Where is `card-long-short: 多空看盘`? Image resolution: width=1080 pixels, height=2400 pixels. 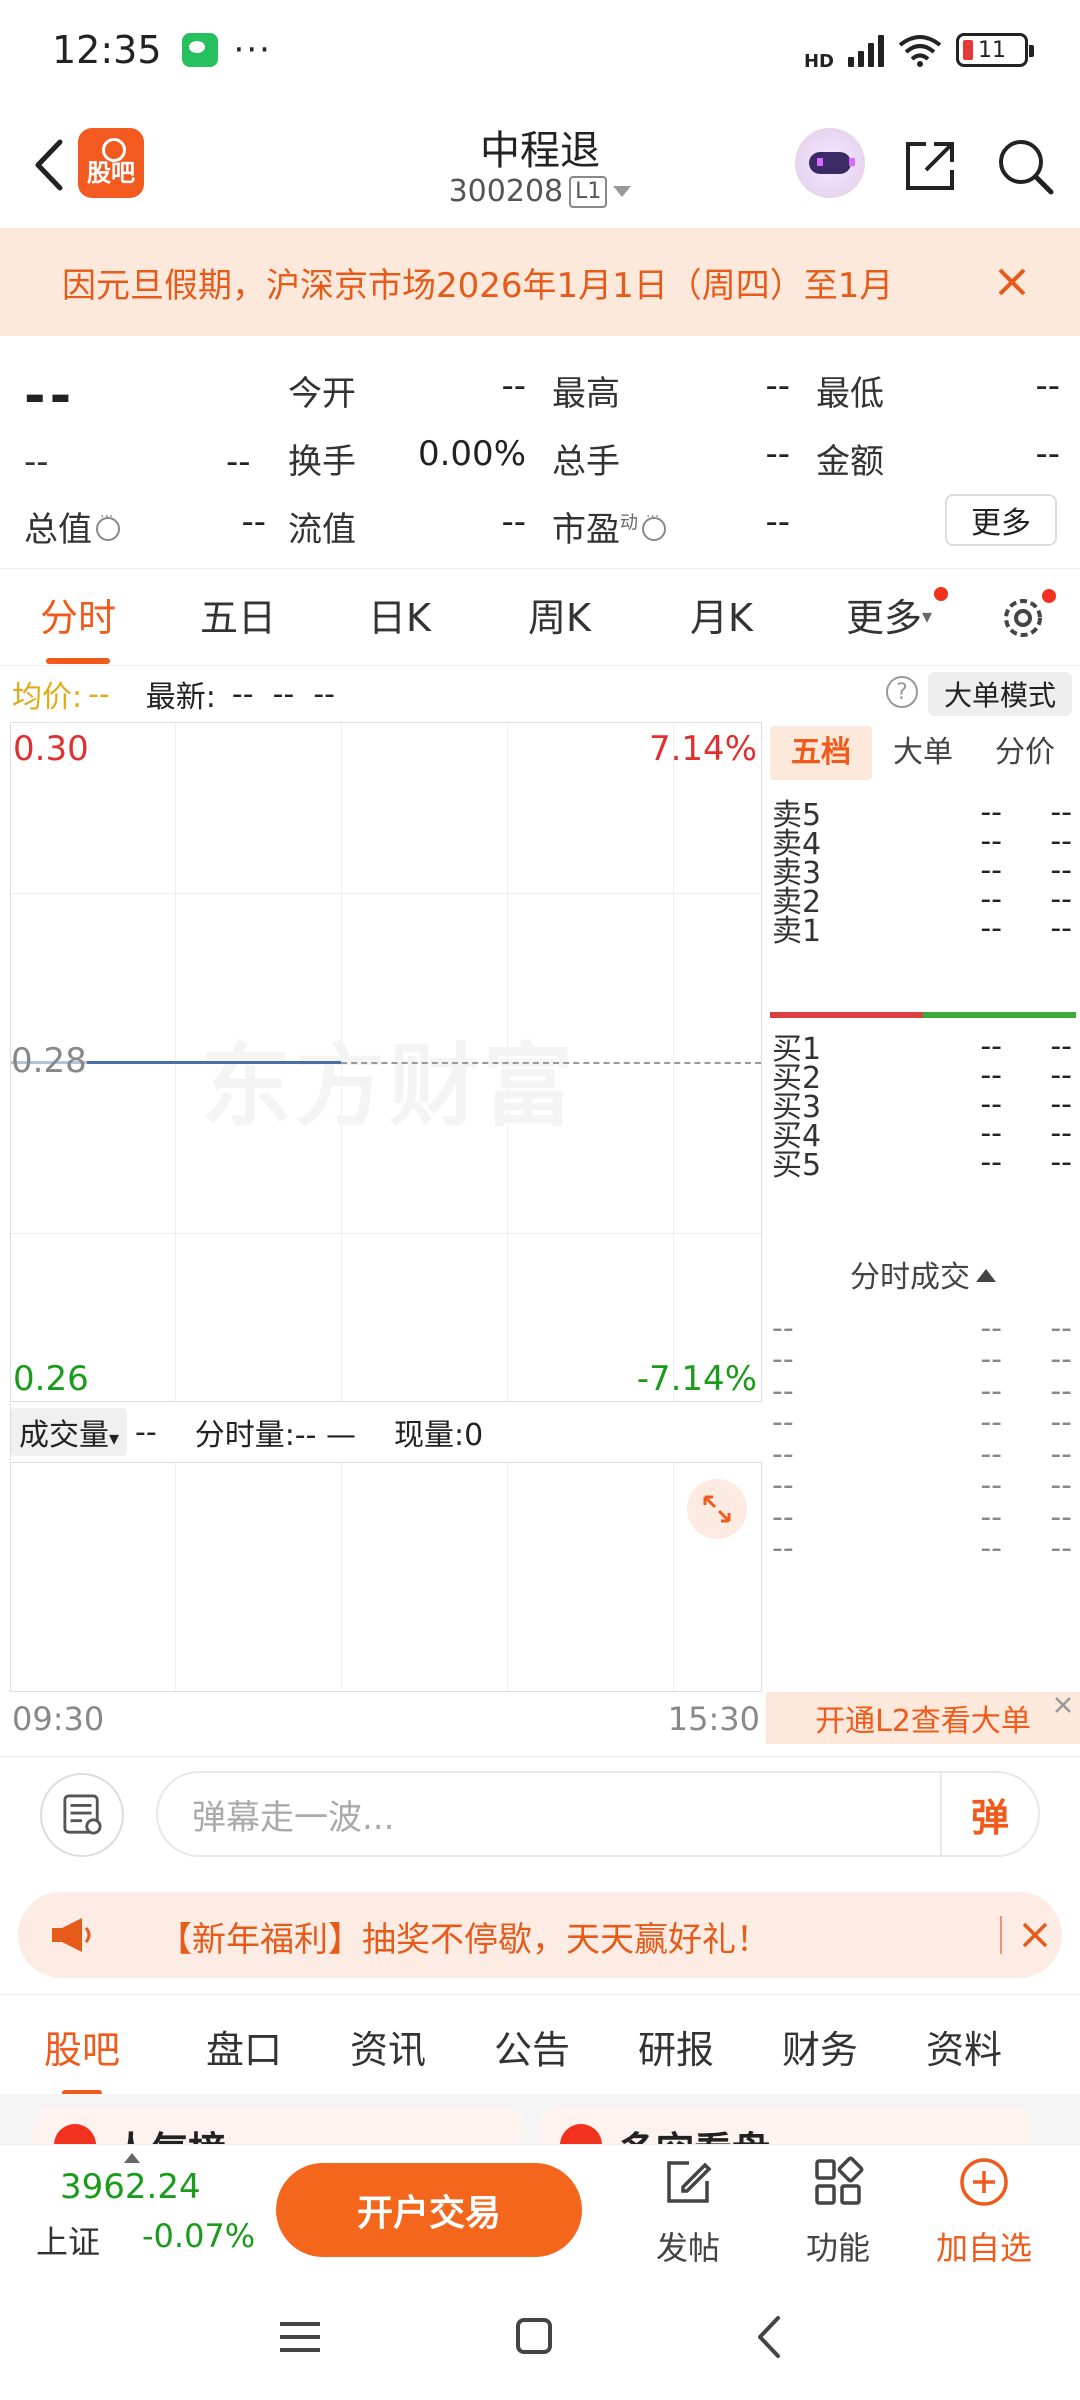
card-long-short: 多空看盘 is located at coordinates (785, 2126).